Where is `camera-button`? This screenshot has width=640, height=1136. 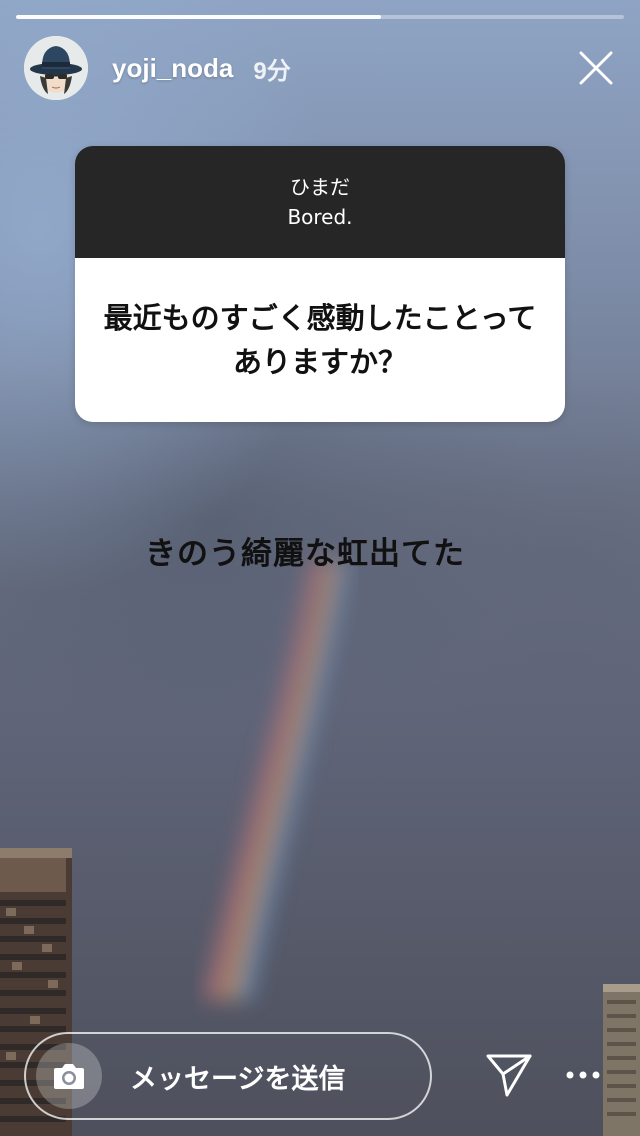 camera-button is located at coordinates (69, 1076).